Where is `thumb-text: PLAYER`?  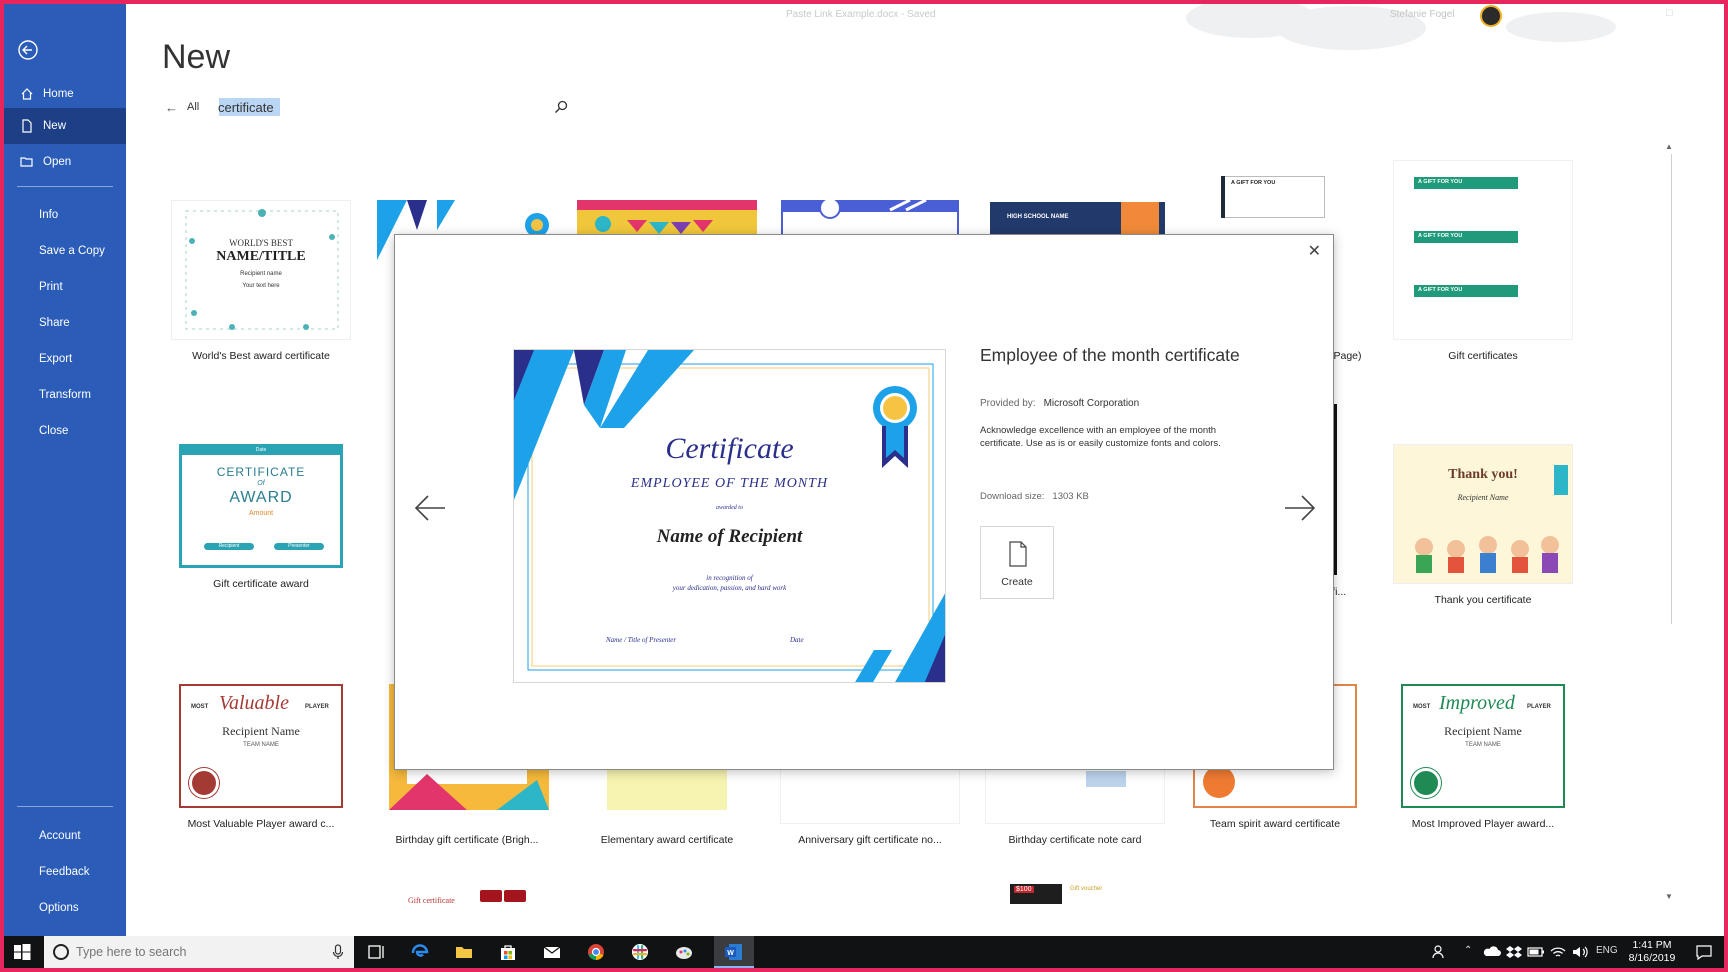
thumb-text: PLAYER is located at coordinates (317, 707).